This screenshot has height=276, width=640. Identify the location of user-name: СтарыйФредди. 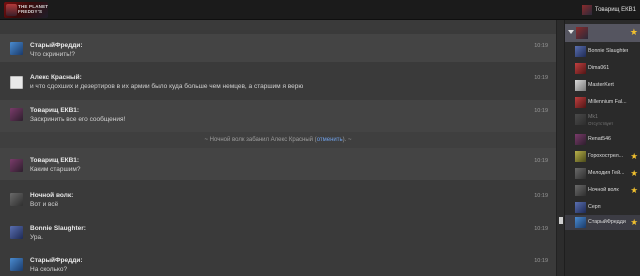
(607, 222).